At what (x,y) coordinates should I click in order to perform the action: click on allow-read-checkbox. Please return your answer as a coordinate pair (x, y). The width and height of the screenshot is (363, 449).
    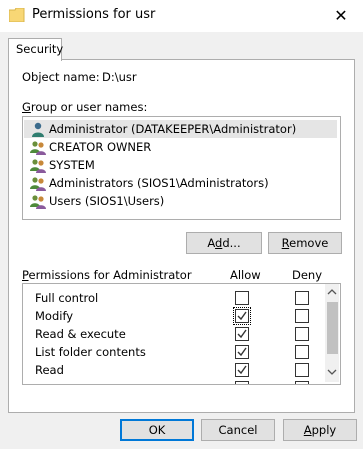
    Looking at the image, I should click on (242, 370).